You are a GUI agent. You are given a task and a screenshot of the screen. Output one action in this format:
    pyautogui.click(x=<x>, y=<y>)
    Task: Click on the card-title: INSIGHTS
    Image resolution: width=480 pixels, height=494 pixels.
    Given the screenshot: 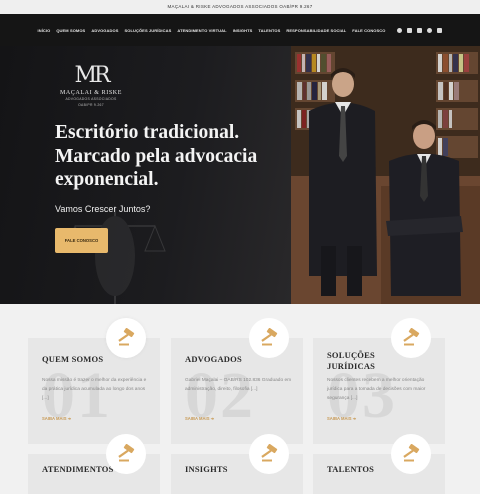 What is the action you would take?
    pyautogui.click(x=206, y=469)
    